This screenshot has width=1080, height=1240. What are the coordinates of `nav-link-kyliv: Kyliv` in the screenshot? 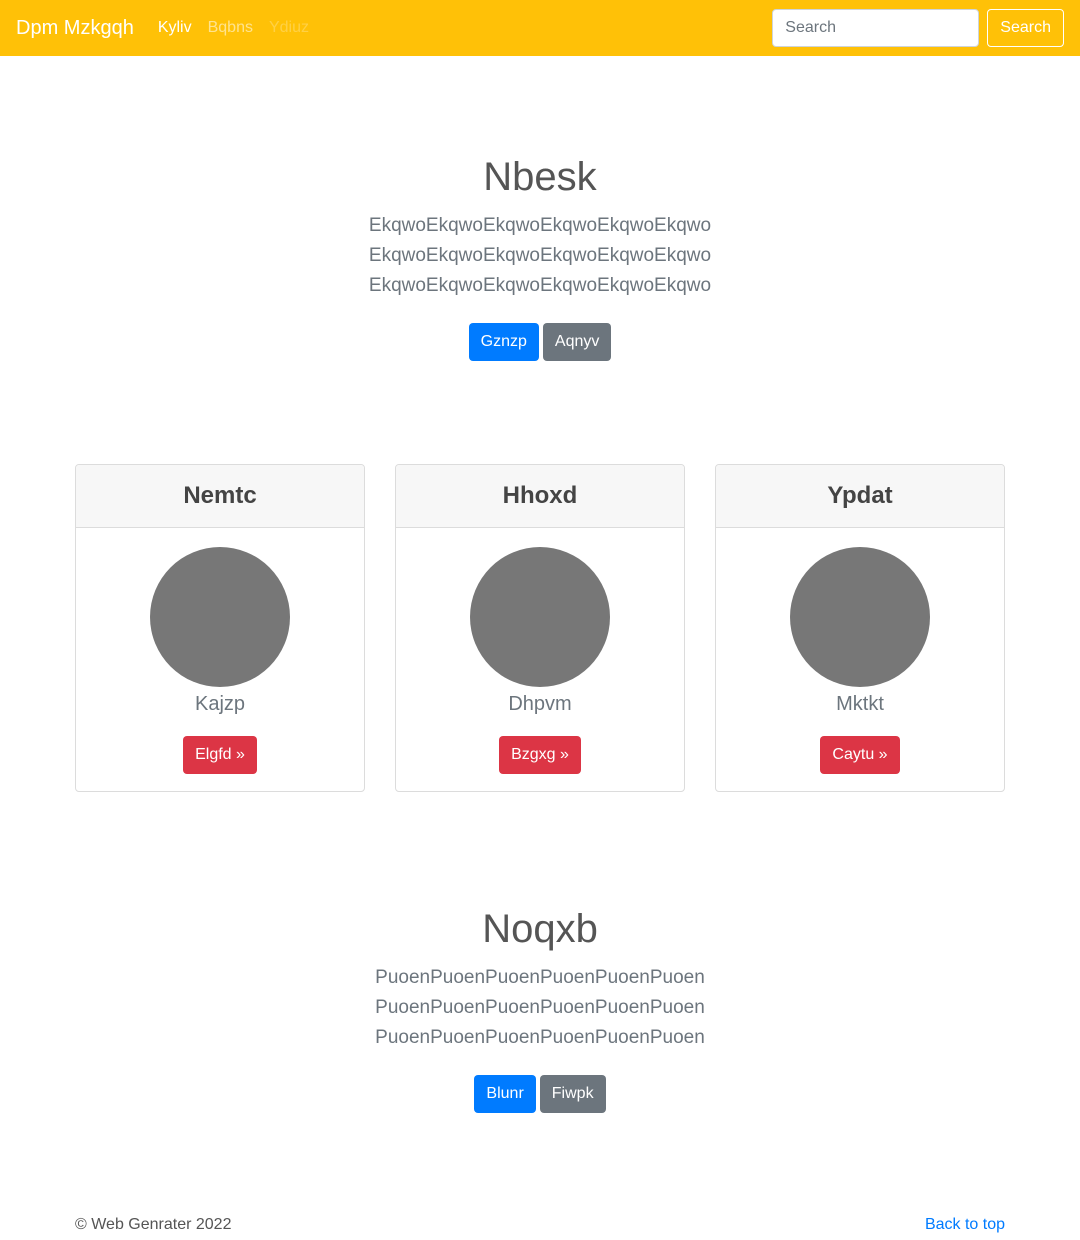 It's located at (175, 28).